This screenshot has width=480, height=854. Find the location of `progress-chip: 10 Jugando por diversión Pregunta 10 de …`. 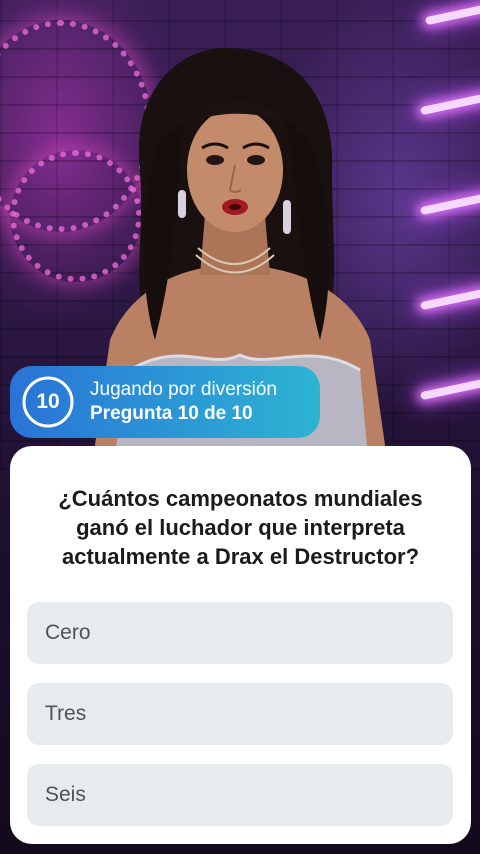

progress-chip: 10 Jugando por diversión Pregunta 10 de … is located at coordinates (165, 402).